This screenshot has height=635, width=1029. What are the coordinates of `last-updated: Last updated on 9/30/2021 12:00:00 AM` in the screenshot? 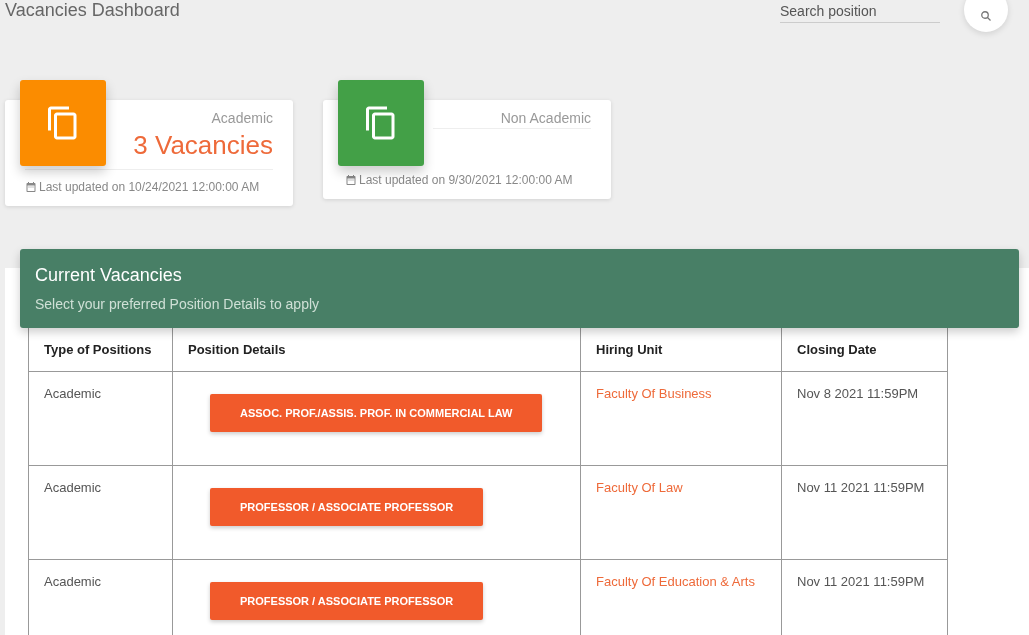 It's located at (466, 180).